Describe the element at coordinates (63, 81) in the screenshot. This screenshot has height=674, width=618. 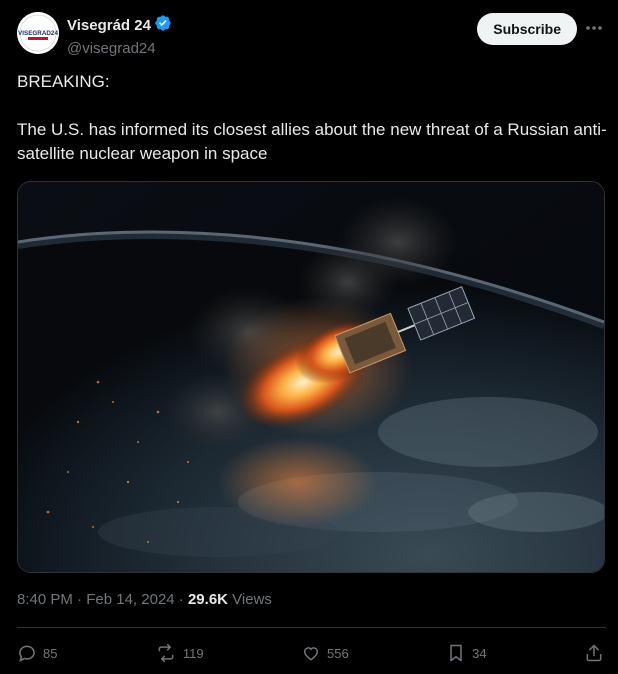
I see `post-text-line-breaking: BREAKING:` at that location.